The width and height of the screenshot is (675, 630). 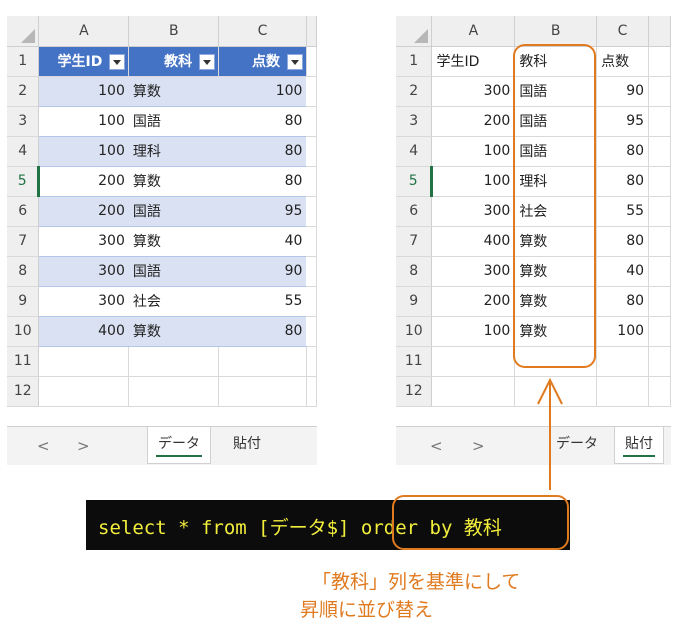 What do you see at coordinates (173, 181) in the screenshot?
I see `cell-b5: 算数` at bounding box center [173, 181].